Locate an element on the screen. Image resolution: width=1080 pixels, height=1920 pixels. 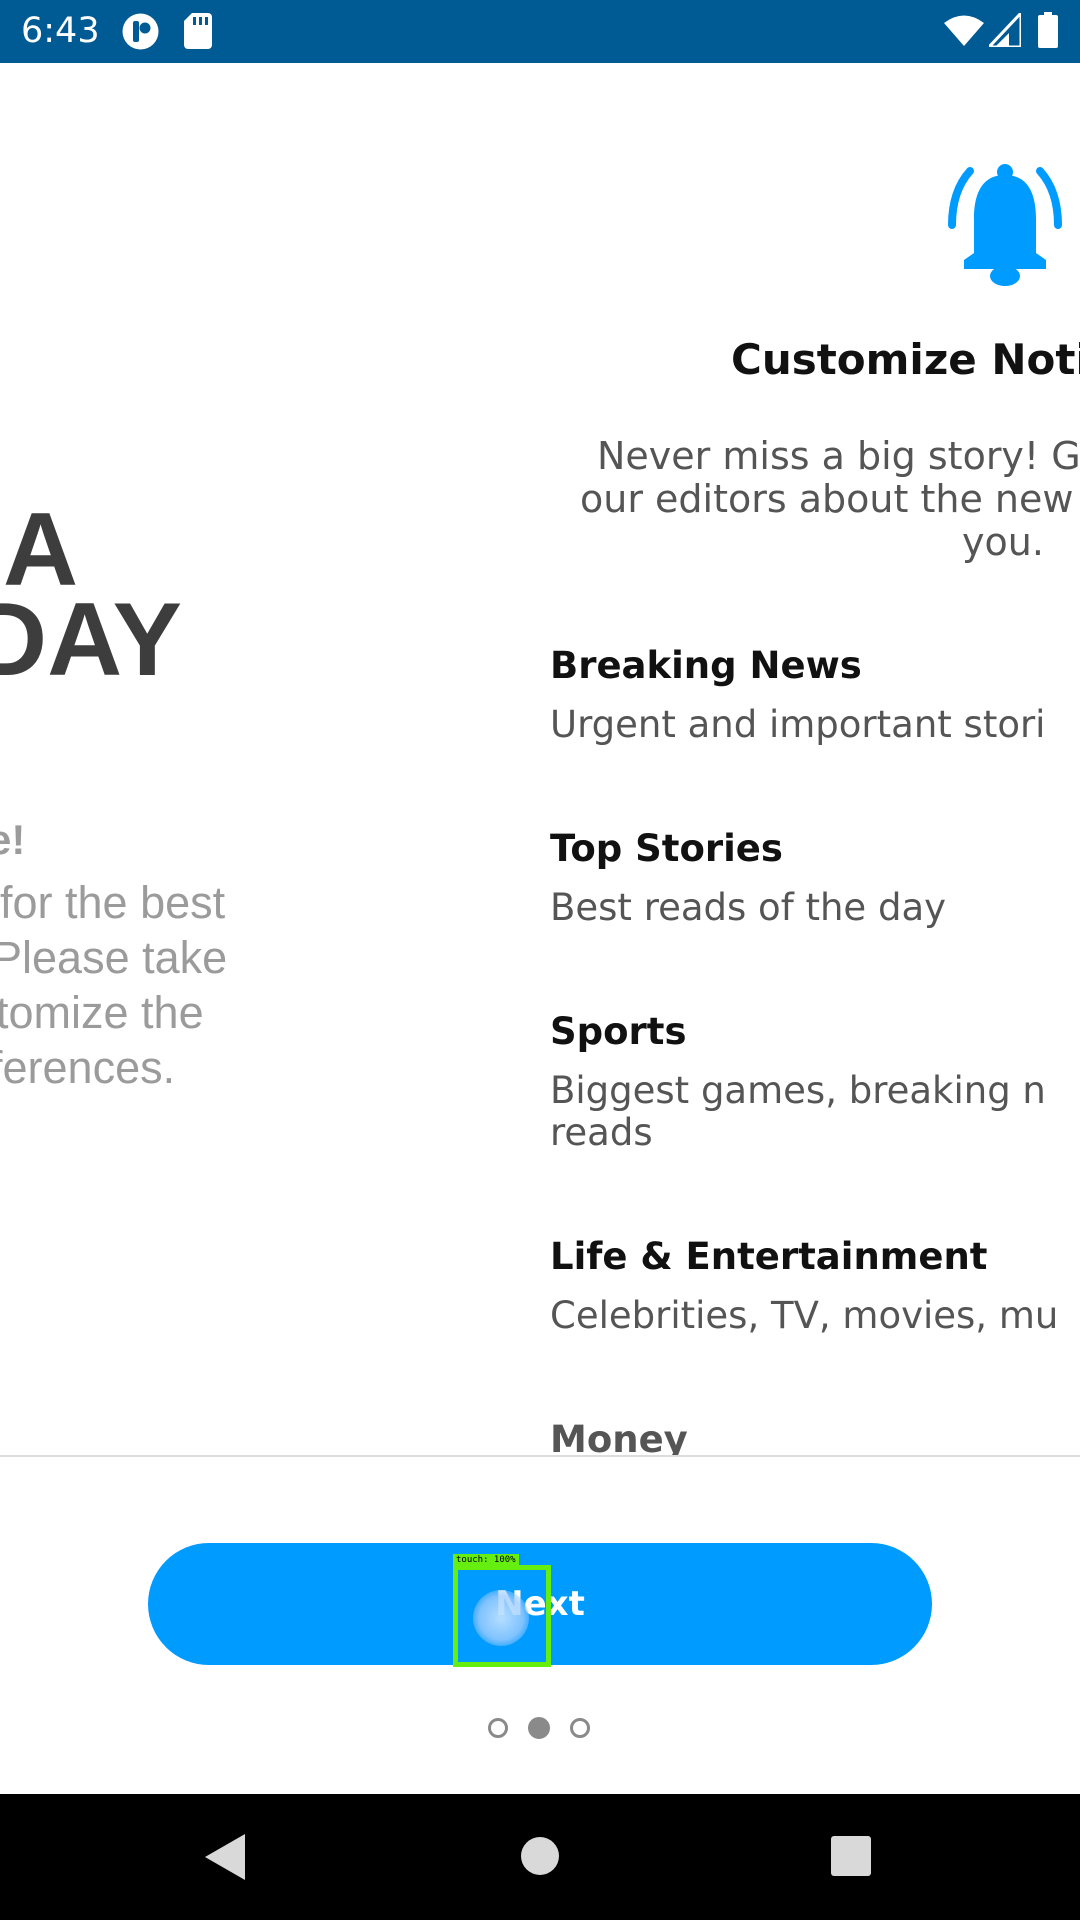
option-title: Life & Entertainment is located at coordinates (769, 1256).